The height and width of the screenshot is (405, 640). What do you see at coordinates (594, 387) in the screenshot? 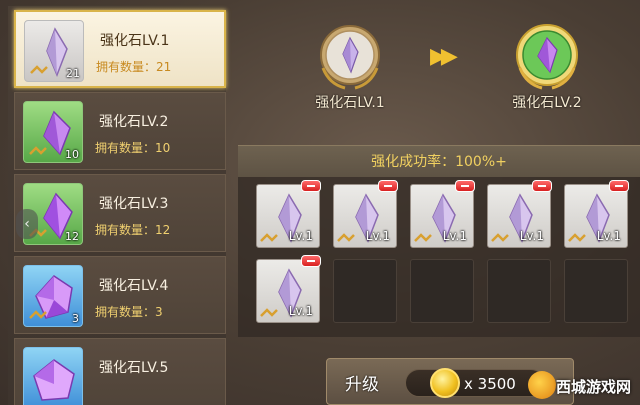
I see `watermark-text: 西城游戏网` at bounding box center [594, 387].